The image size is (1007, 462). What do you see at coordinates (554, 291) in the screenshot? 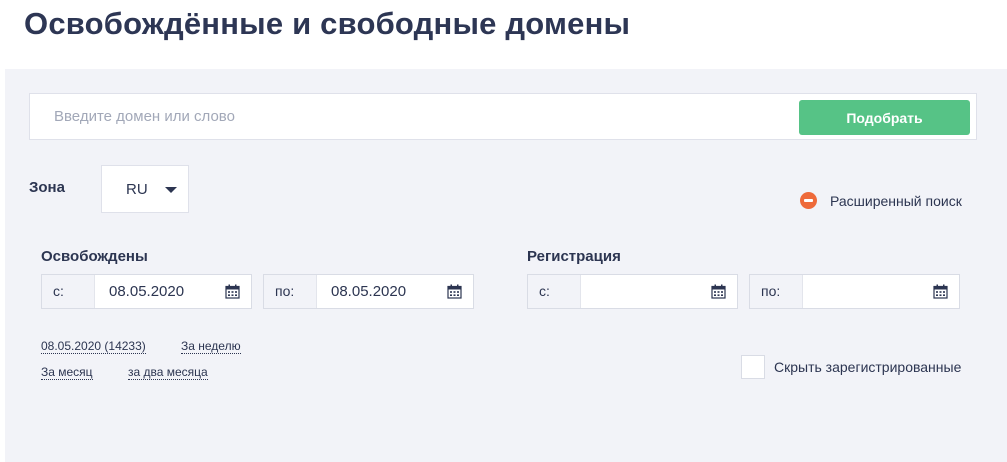
I see `registration-from-prefix: с:` at bounding box center [554, 291].